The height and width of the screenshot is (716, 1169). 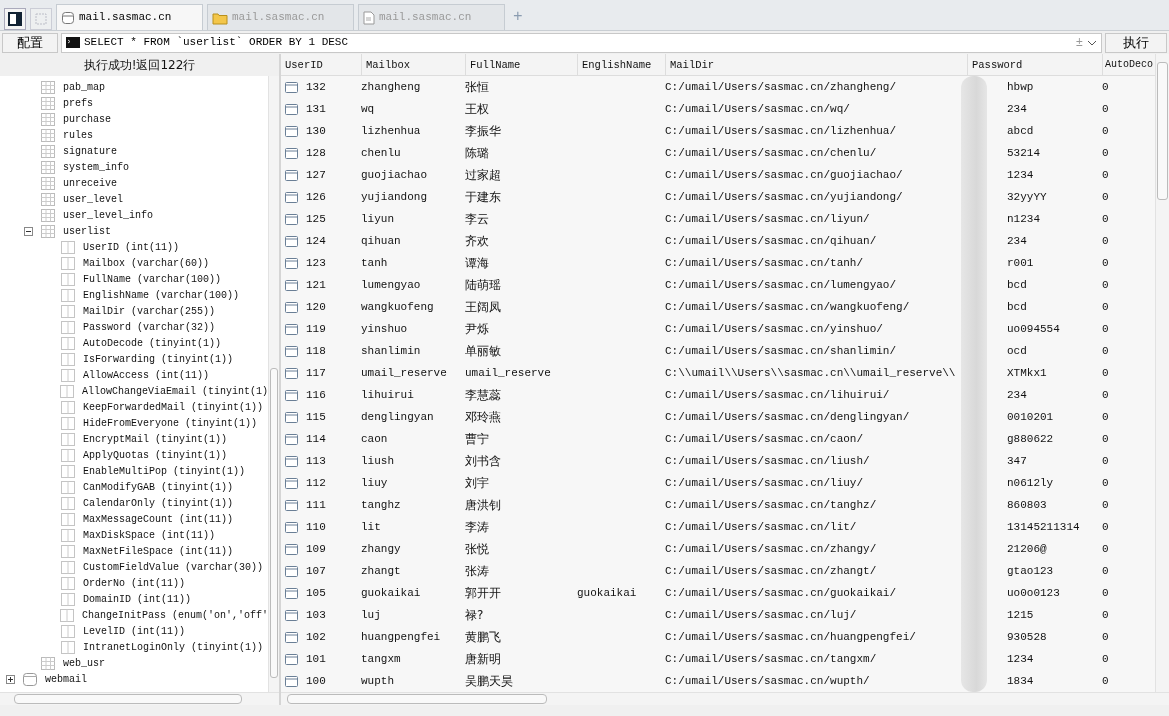 What do you see at coordinates (10, 679) in the screenshot?
I see `expand-icon` at bounding box center [10, 679].